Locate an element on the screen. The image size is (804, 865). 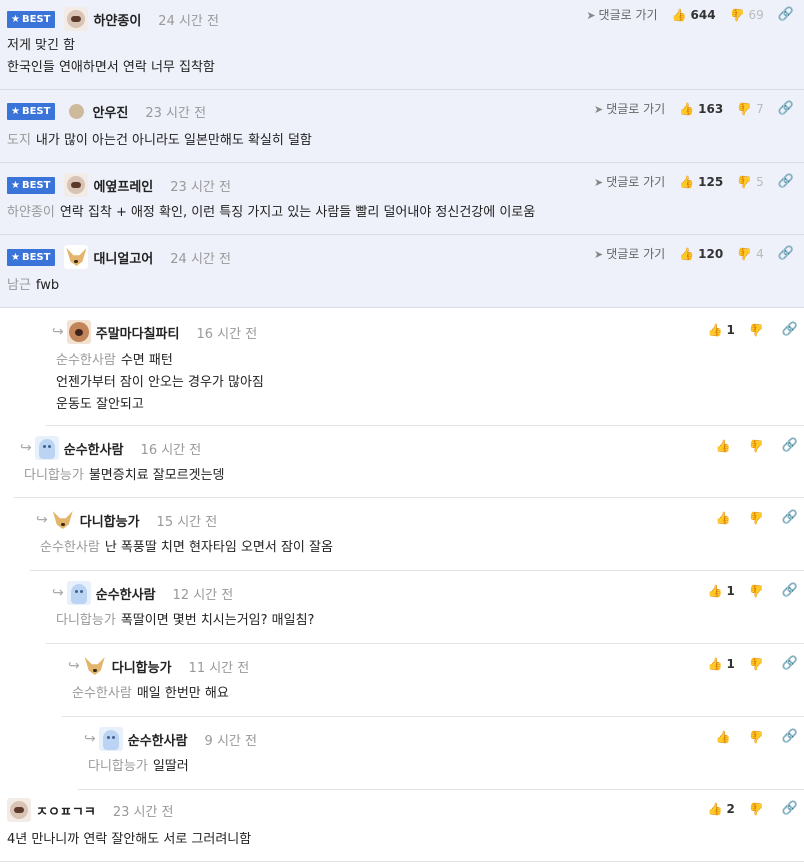
nickname: 하얀종이 is located at coordinates (117, 19).